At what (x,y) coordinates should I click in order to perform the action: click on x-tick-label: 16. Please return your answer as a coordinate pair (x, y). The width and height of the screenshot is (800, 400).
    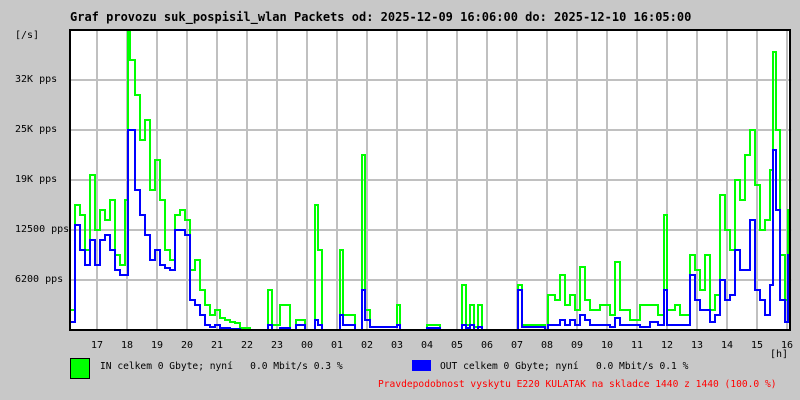
    Looking at the image, I should click on (787, 345).